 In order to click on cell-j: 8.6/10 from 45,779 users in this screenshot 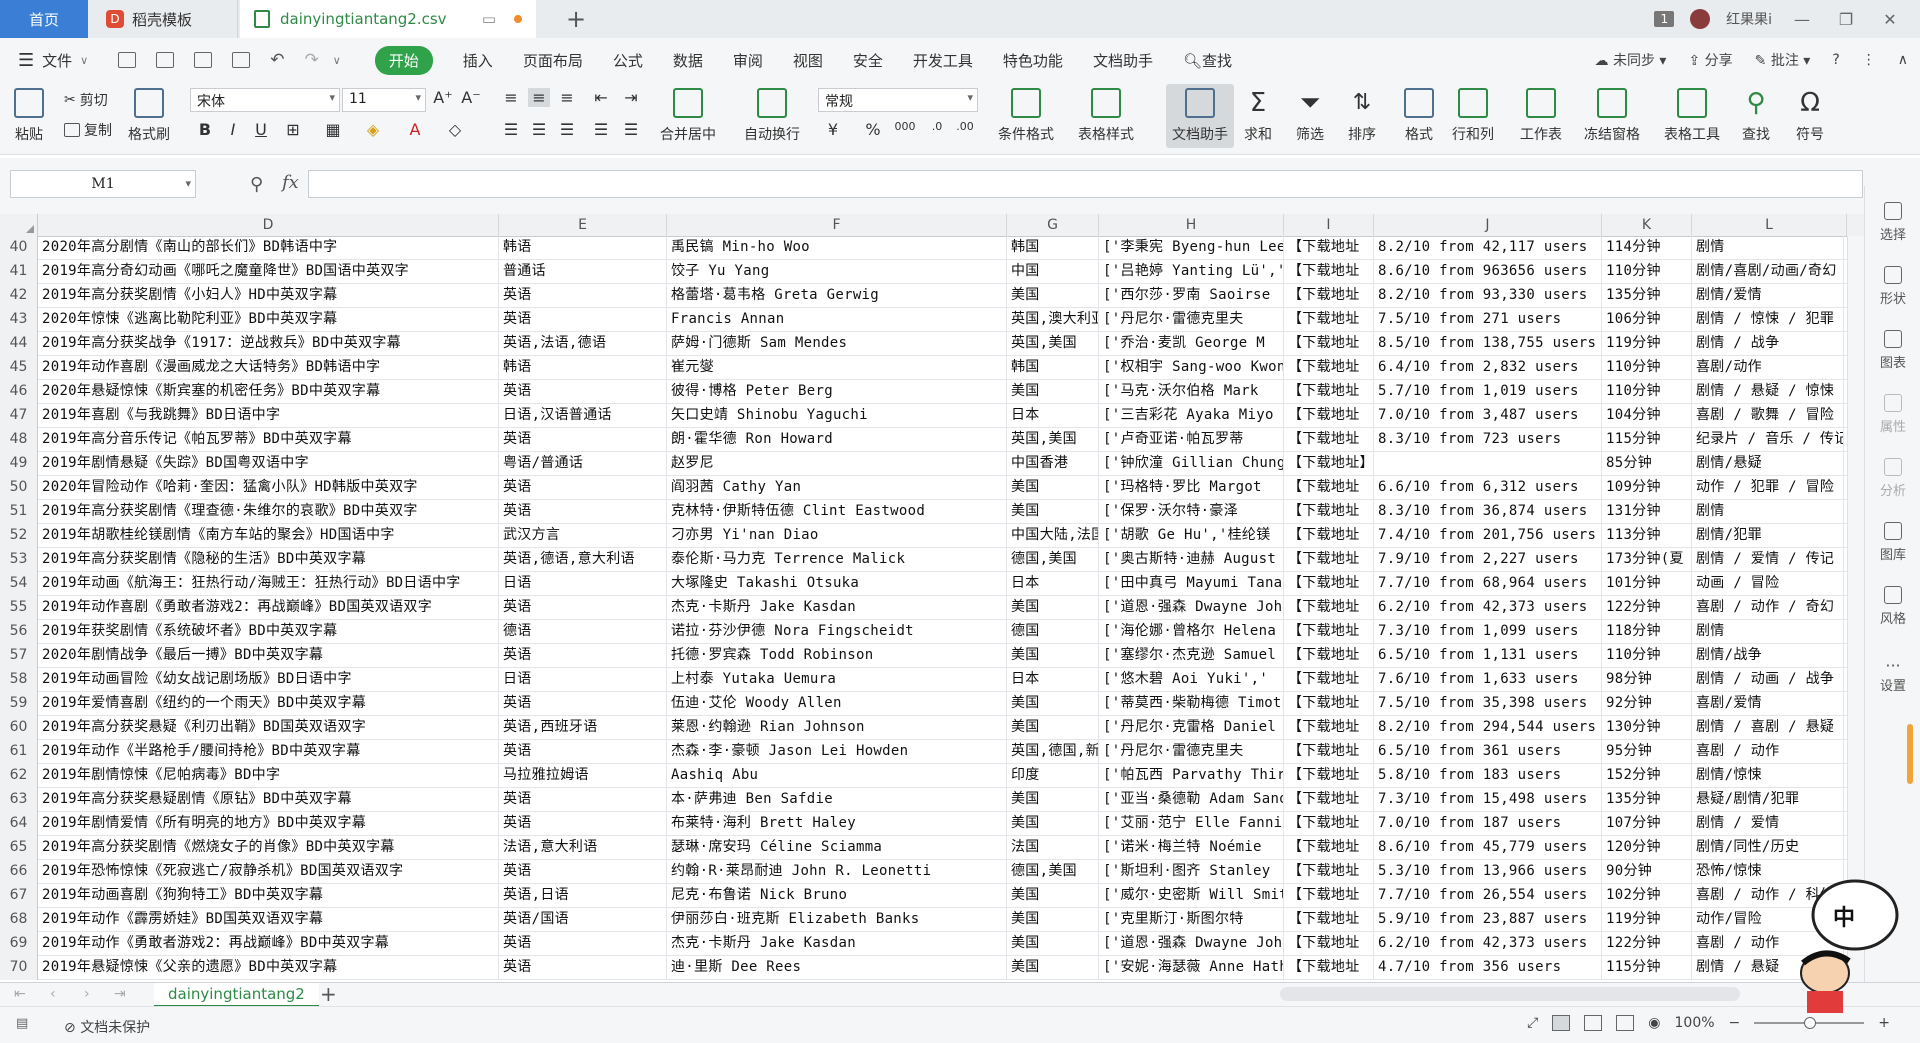, I will do `click(1488, 848)`.